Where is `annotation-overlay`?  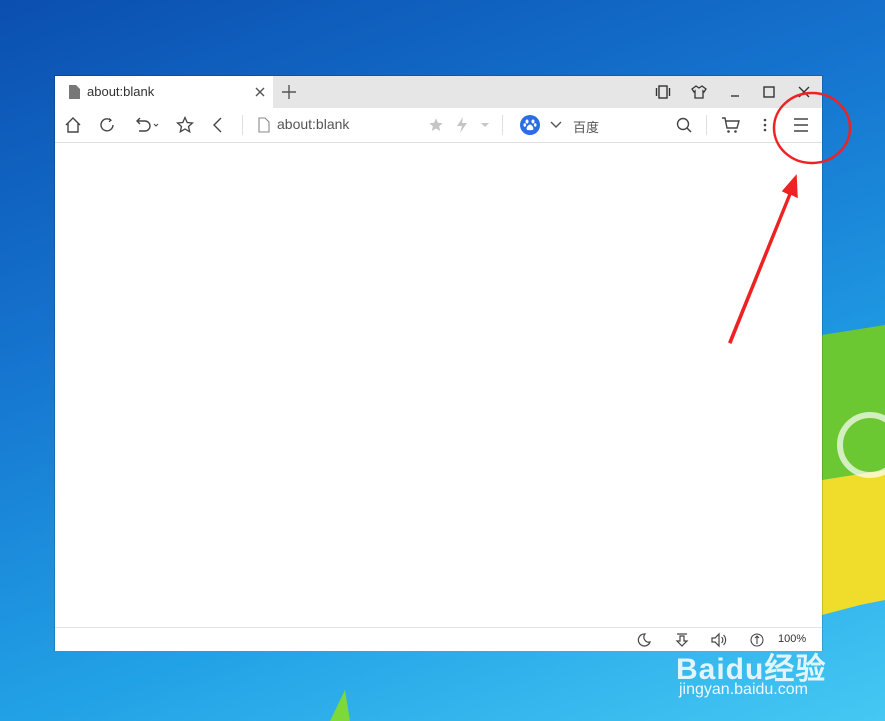
annotation-overlay is located at coordinates (790, 218).